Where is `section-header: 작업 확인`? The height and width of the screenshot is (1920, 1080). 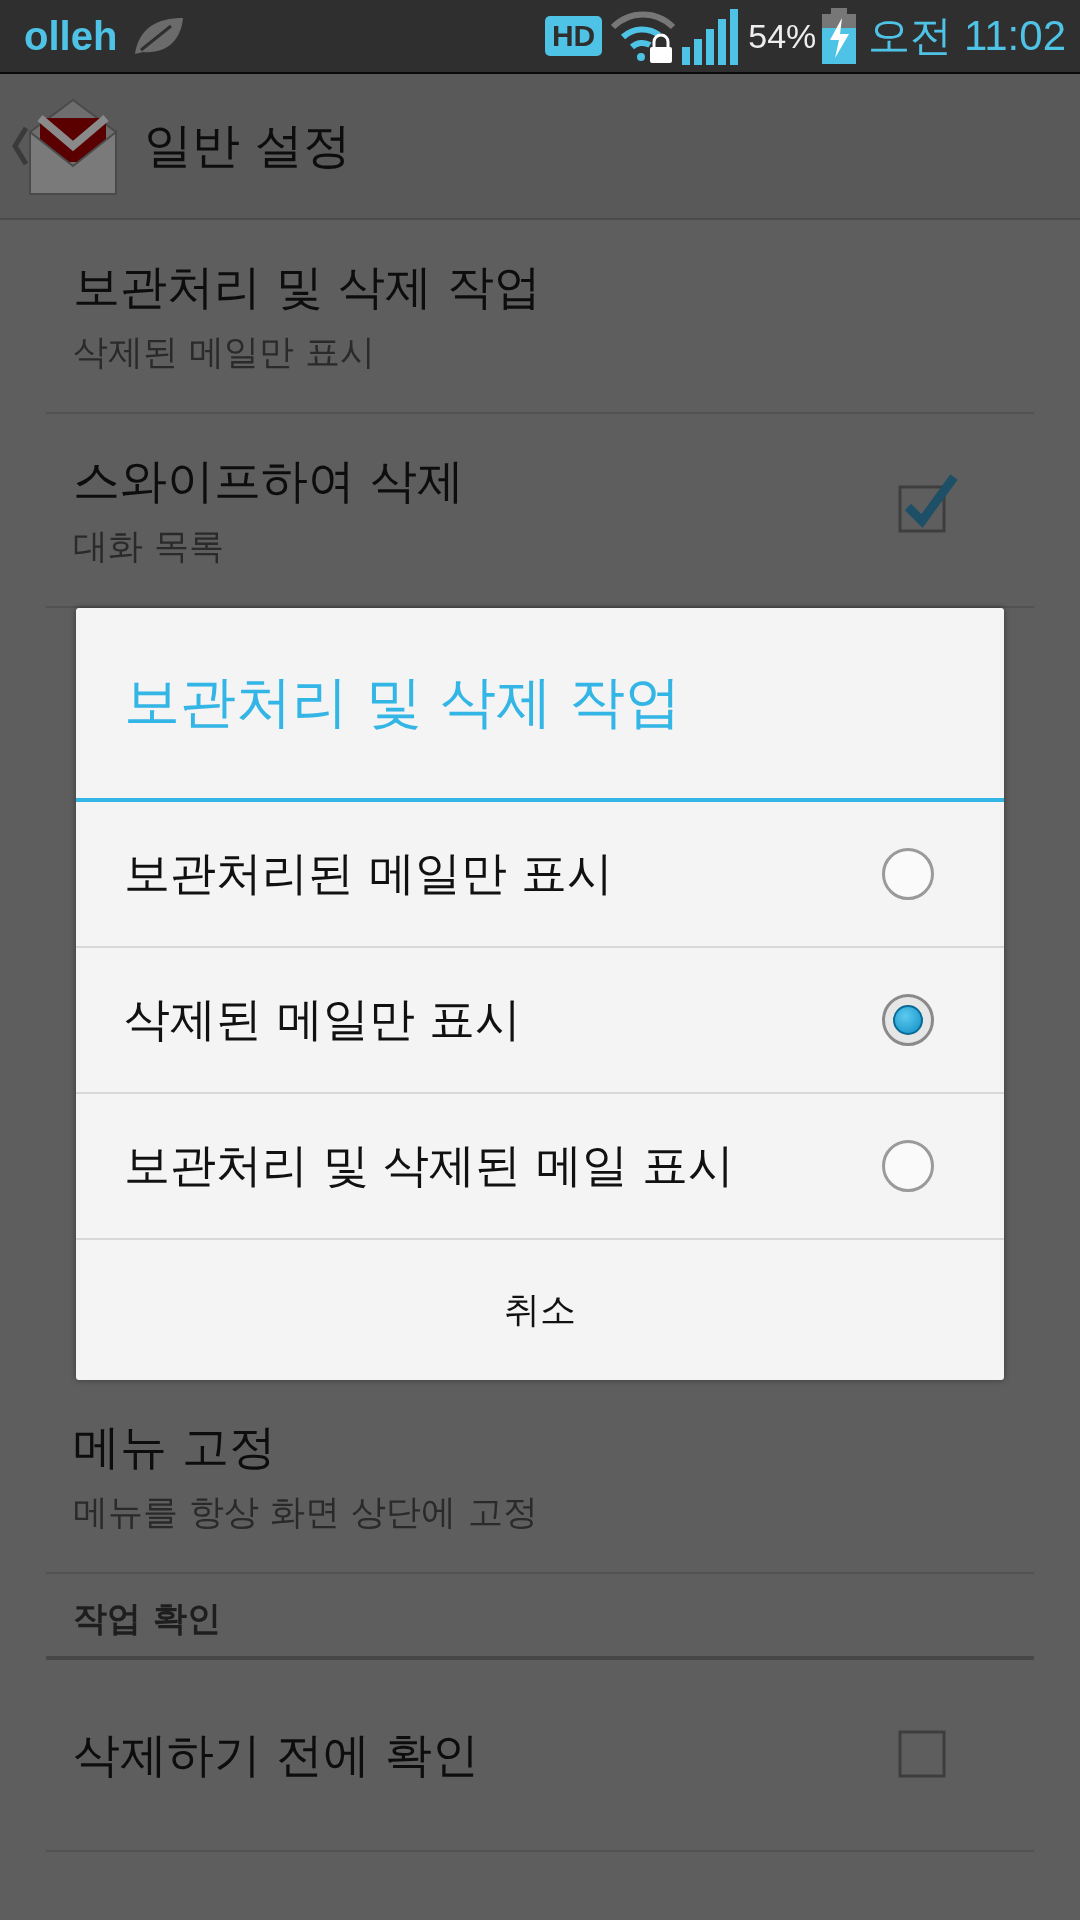
section-header: 작업 확인 is located at coordinates (147, 1618).